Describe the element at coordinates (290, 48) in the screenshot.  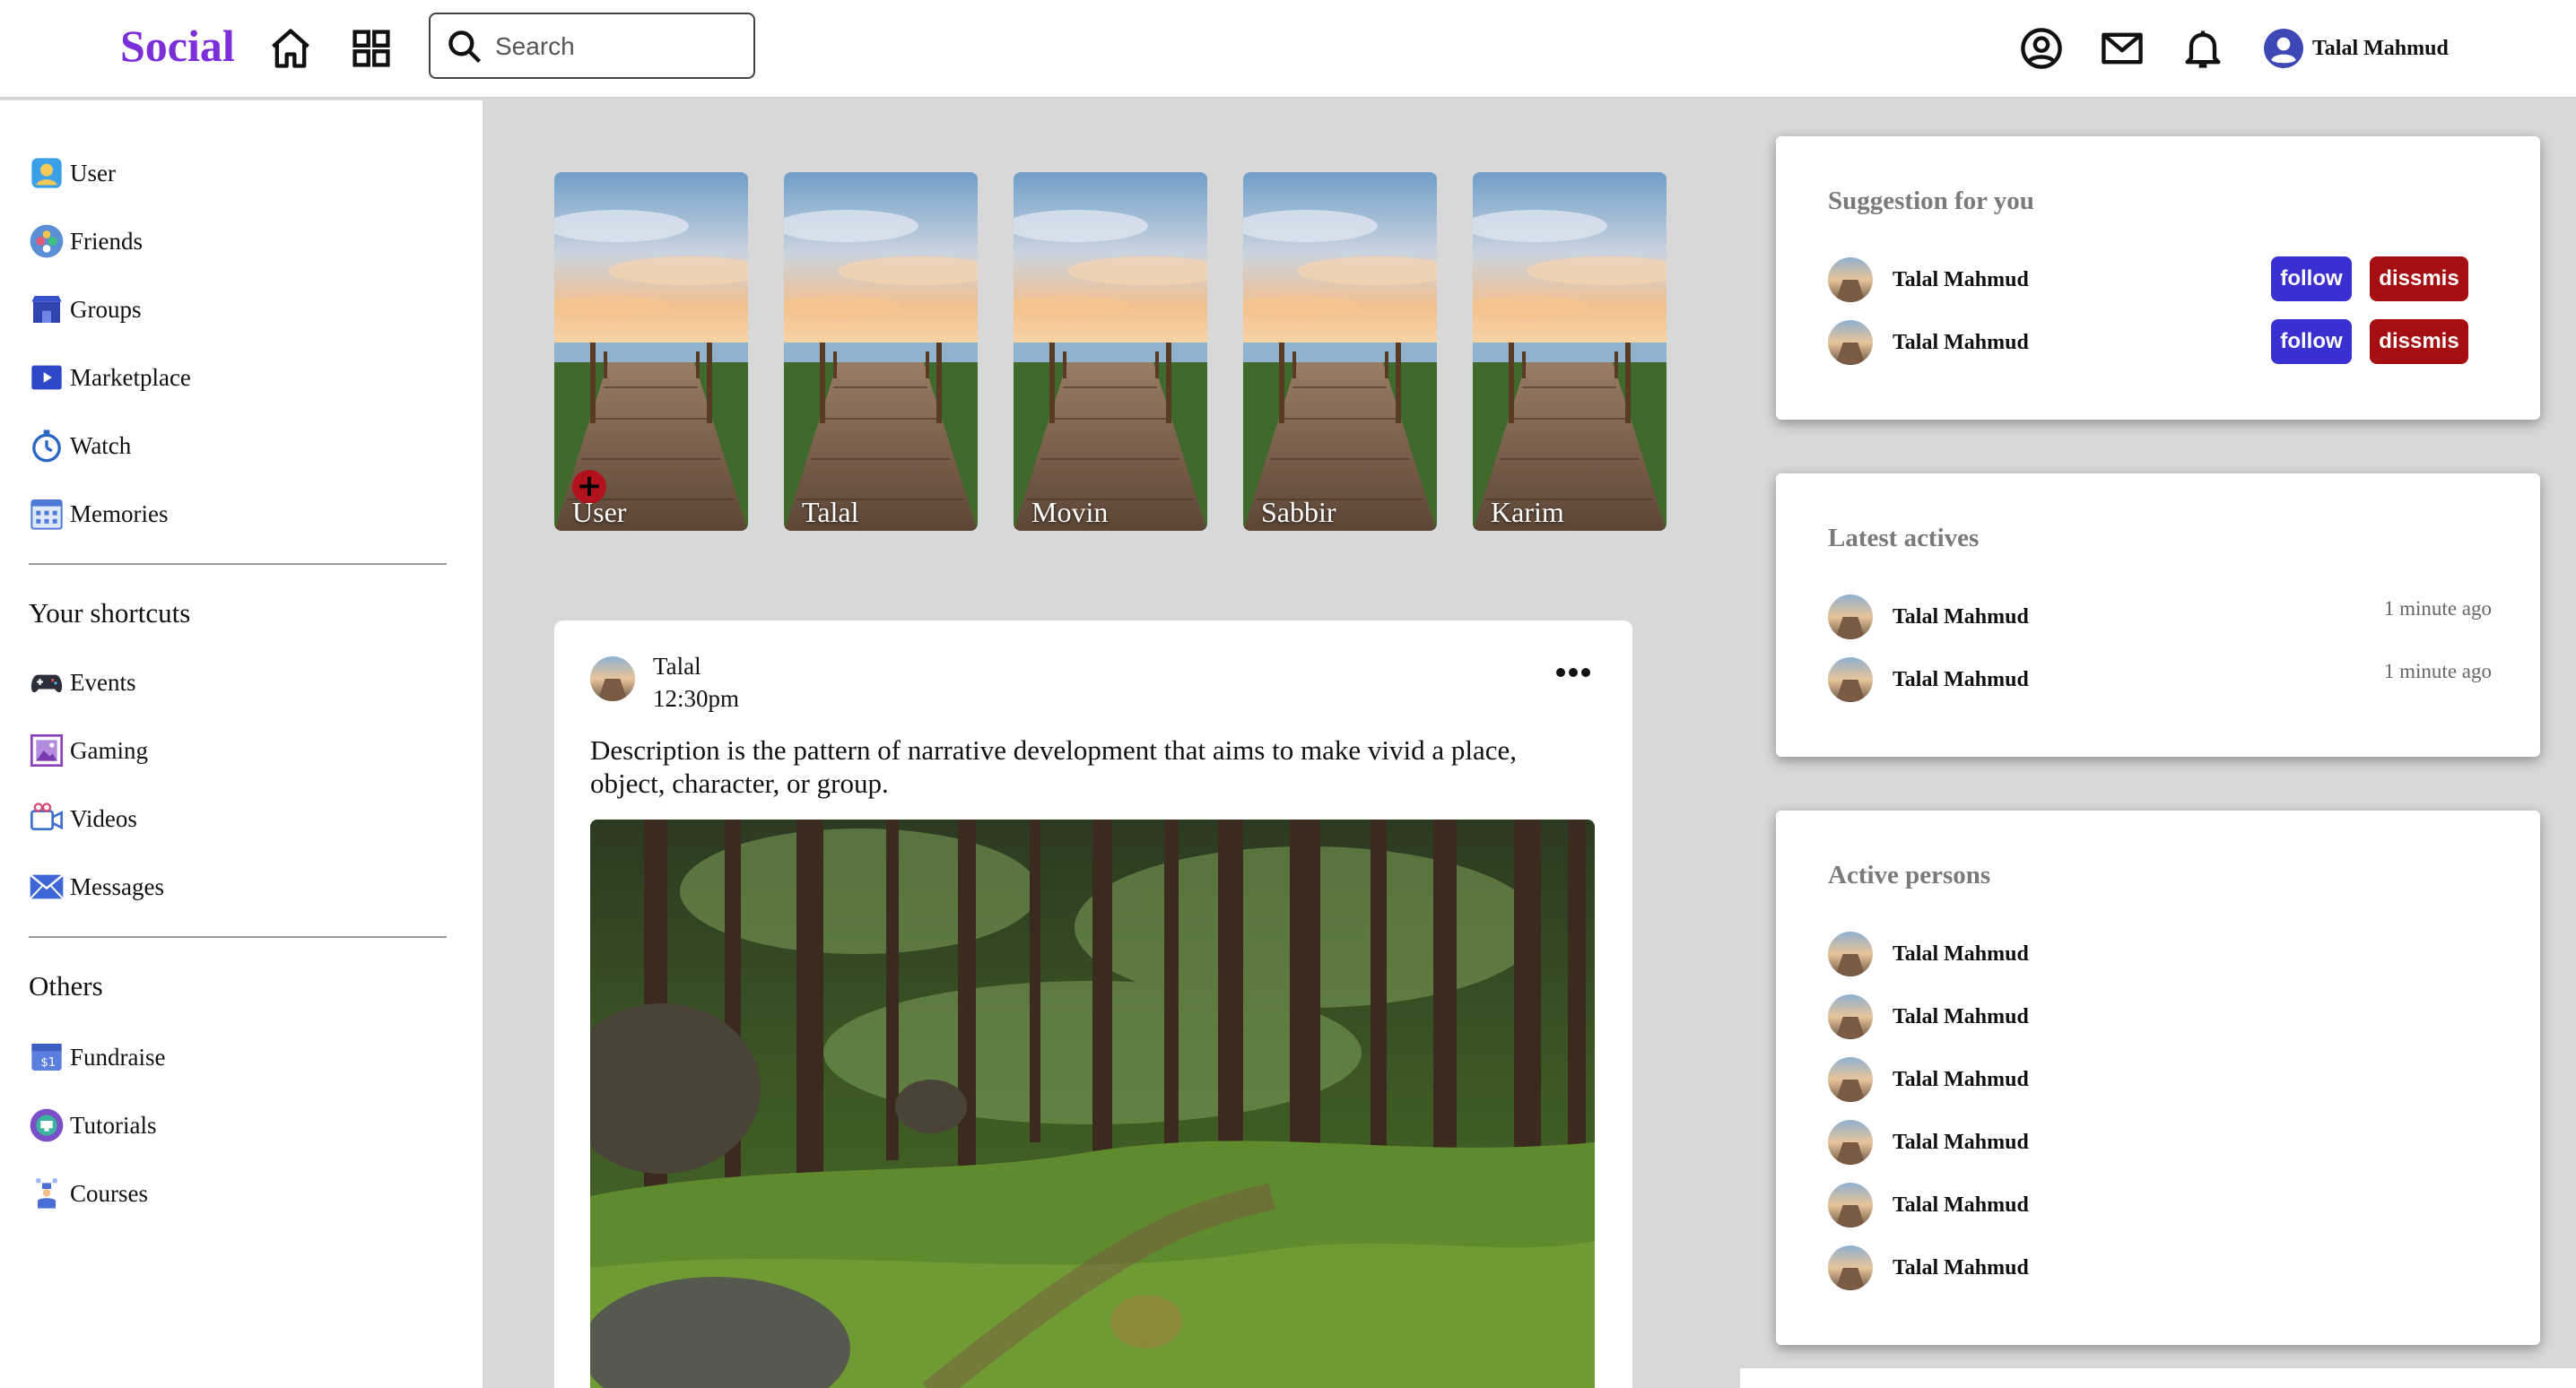
I see `home-icon` at that location.